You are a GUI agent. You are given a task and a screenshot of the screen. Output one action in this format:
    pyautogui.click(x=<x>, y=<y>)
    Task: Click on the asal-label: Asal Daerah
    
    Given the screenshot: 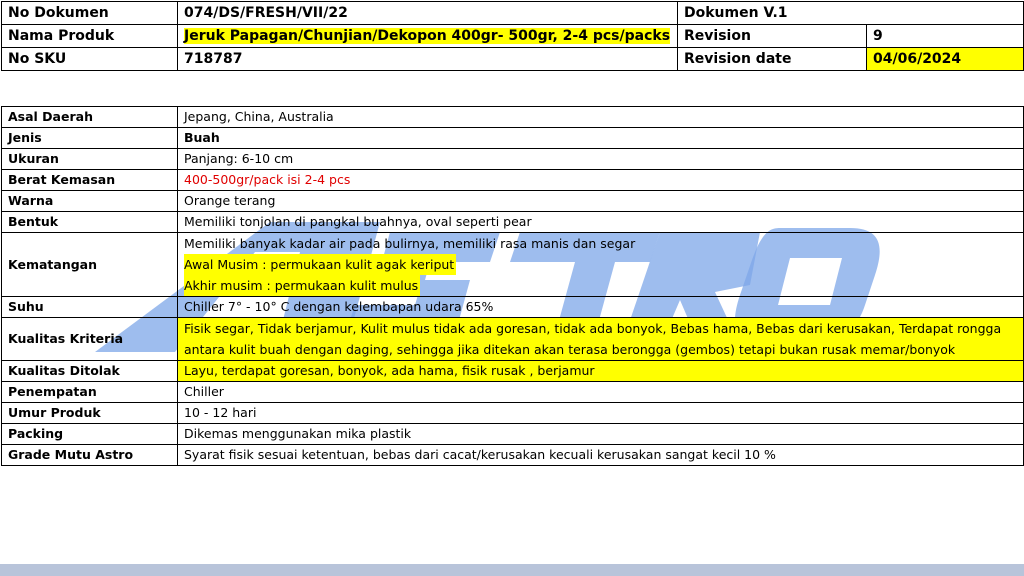 What is the action you would take?
    pyautogui.click(x=89, y=117)
    